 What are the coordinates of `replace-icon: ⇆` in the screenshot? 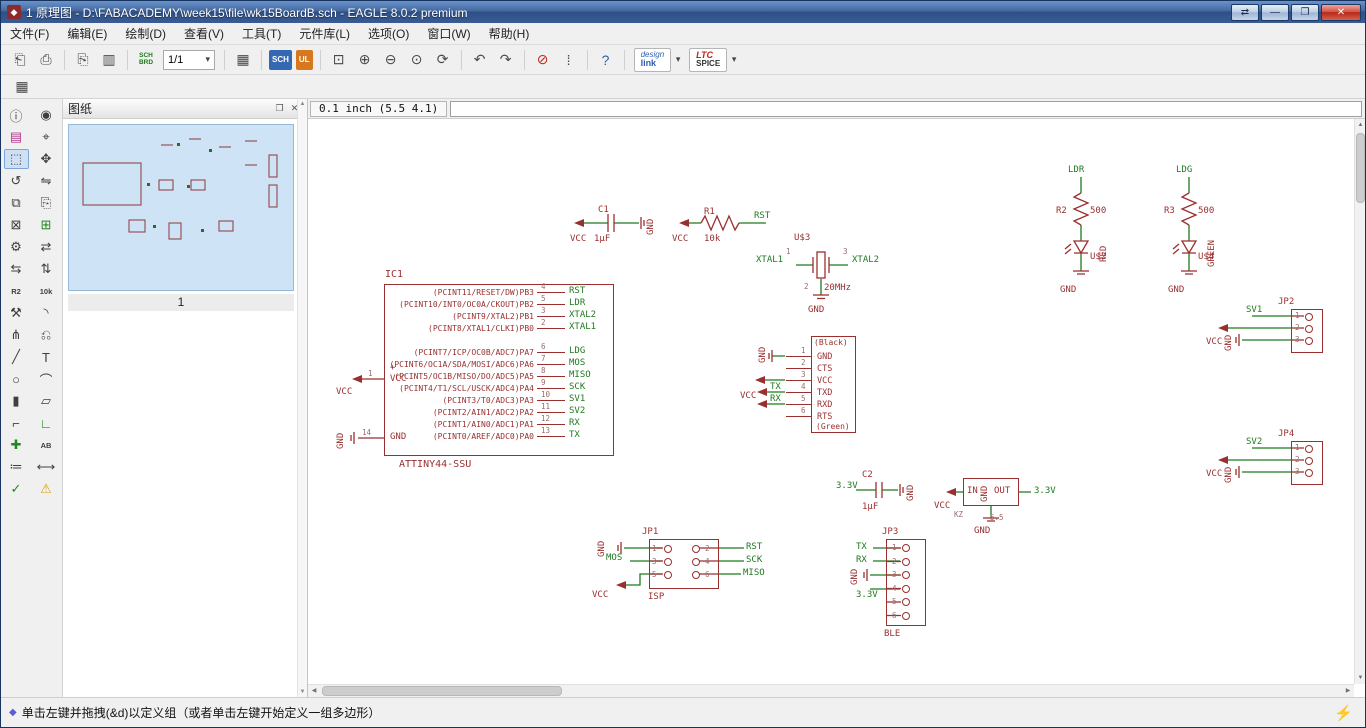 It's located at (16, 269).